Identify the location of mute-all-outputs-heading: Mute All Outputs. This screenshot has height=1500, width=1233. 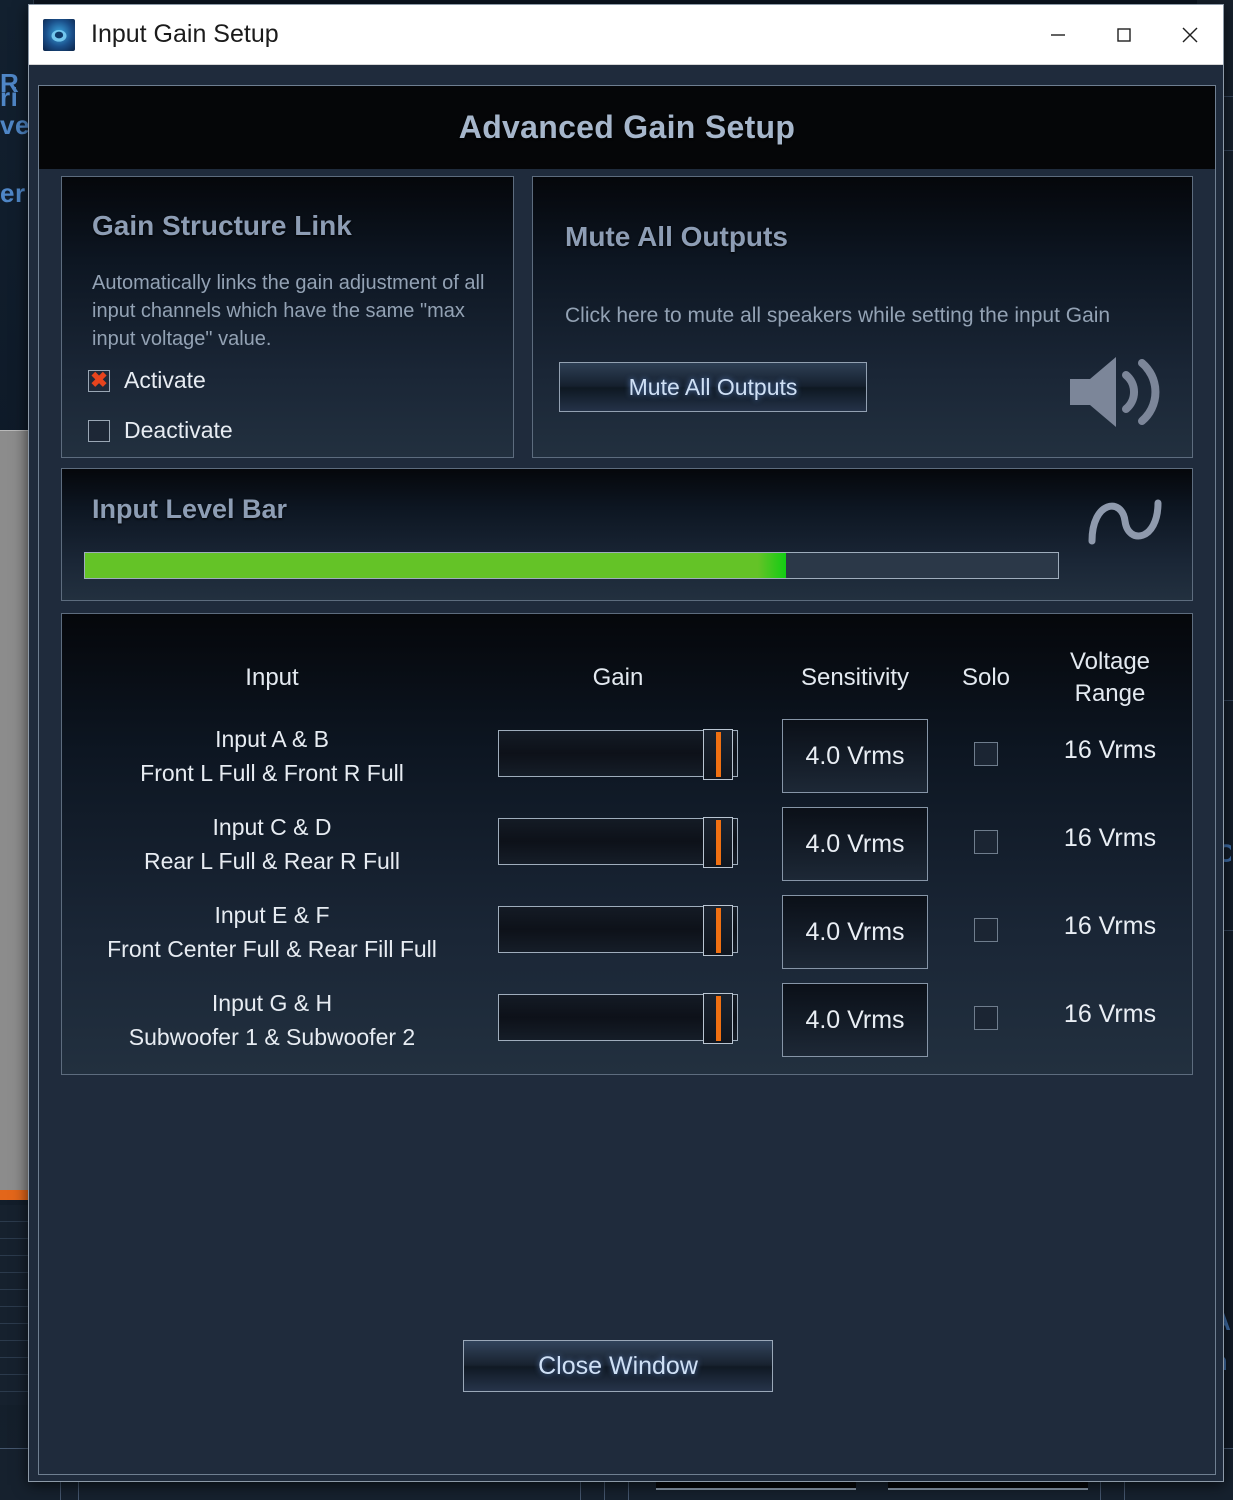
(676, 236).